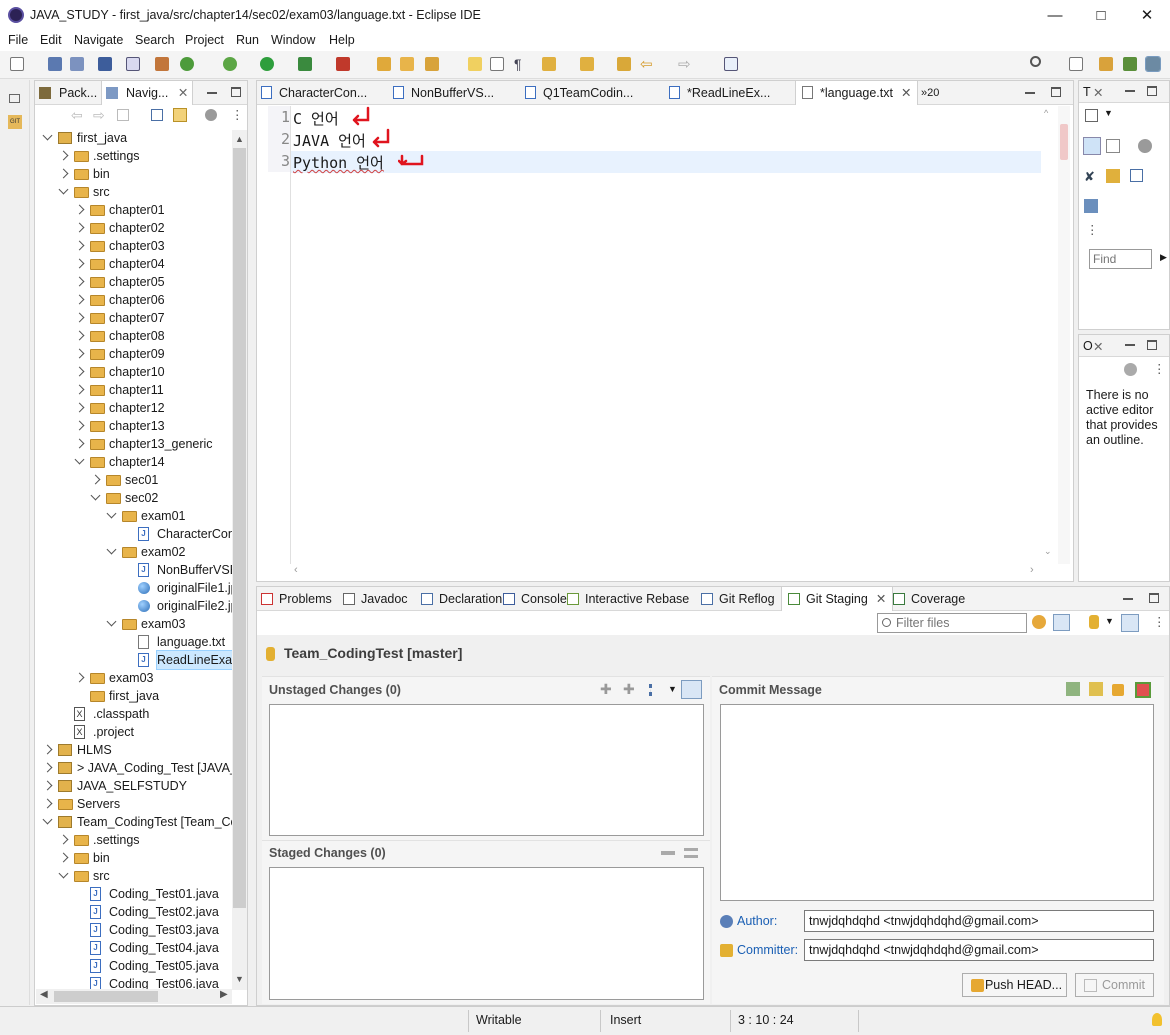 The image size is (1170, 1035). Describe the element at coordinates (1061, 622) in the screenshot. I see `link-selection-icon` at that location.